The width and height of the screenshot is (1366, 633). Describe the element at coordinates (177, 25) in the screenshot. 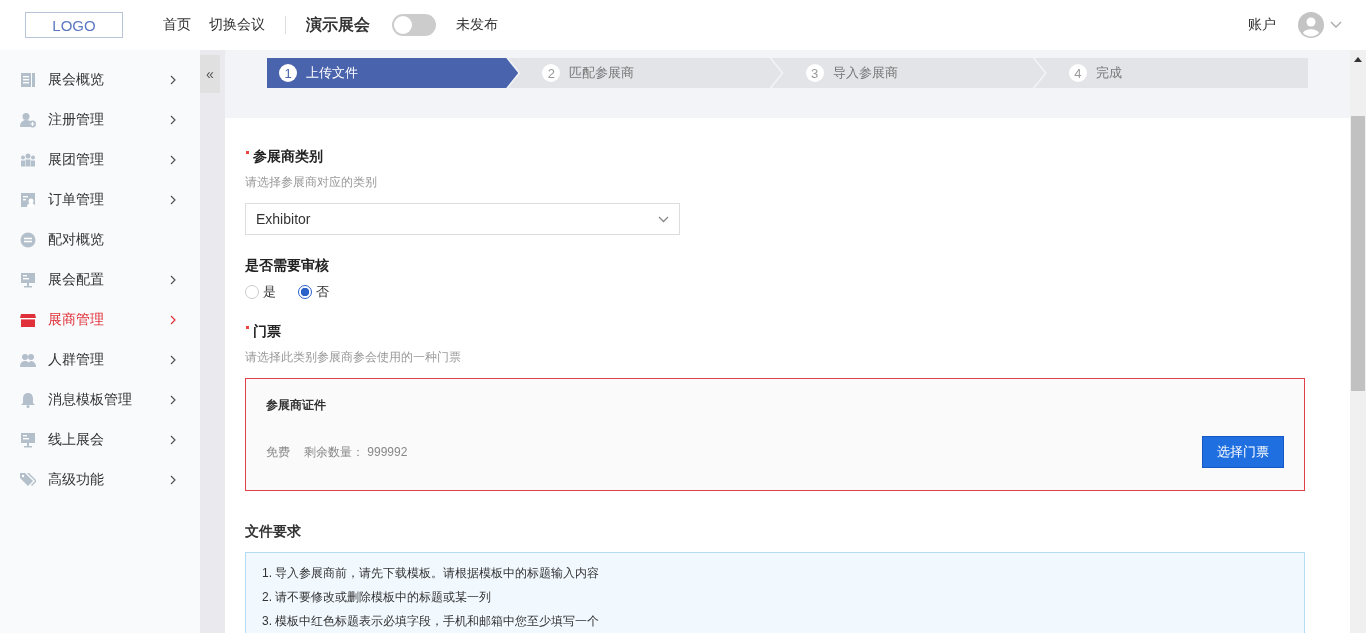

I see `nav-link: 首页` at that location.